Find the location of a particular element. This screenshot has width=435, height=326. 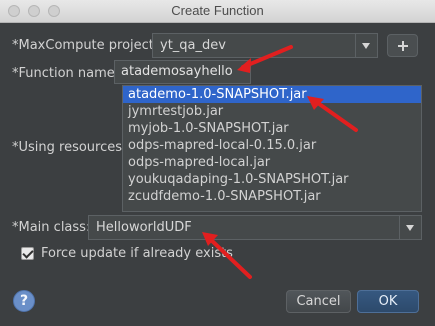

main-class-select: HelloworldUDF is located at coordinates (255, 227).